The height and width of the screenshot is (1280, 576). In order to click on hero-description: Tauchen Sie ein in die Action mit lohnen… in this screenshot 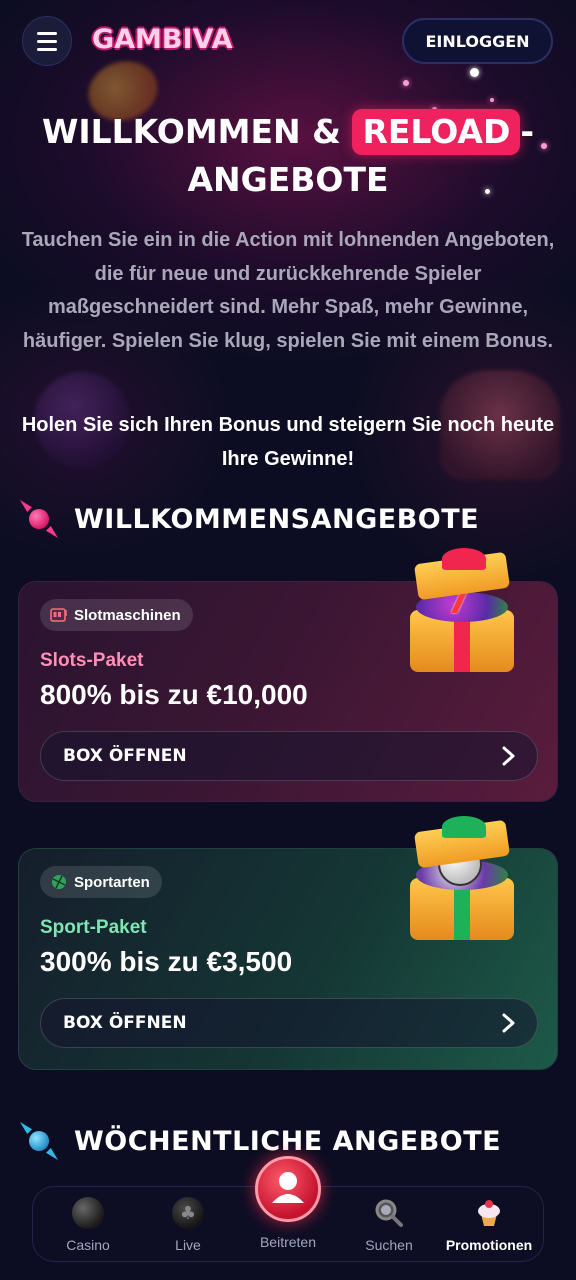, I will do `click(288, 290)`.